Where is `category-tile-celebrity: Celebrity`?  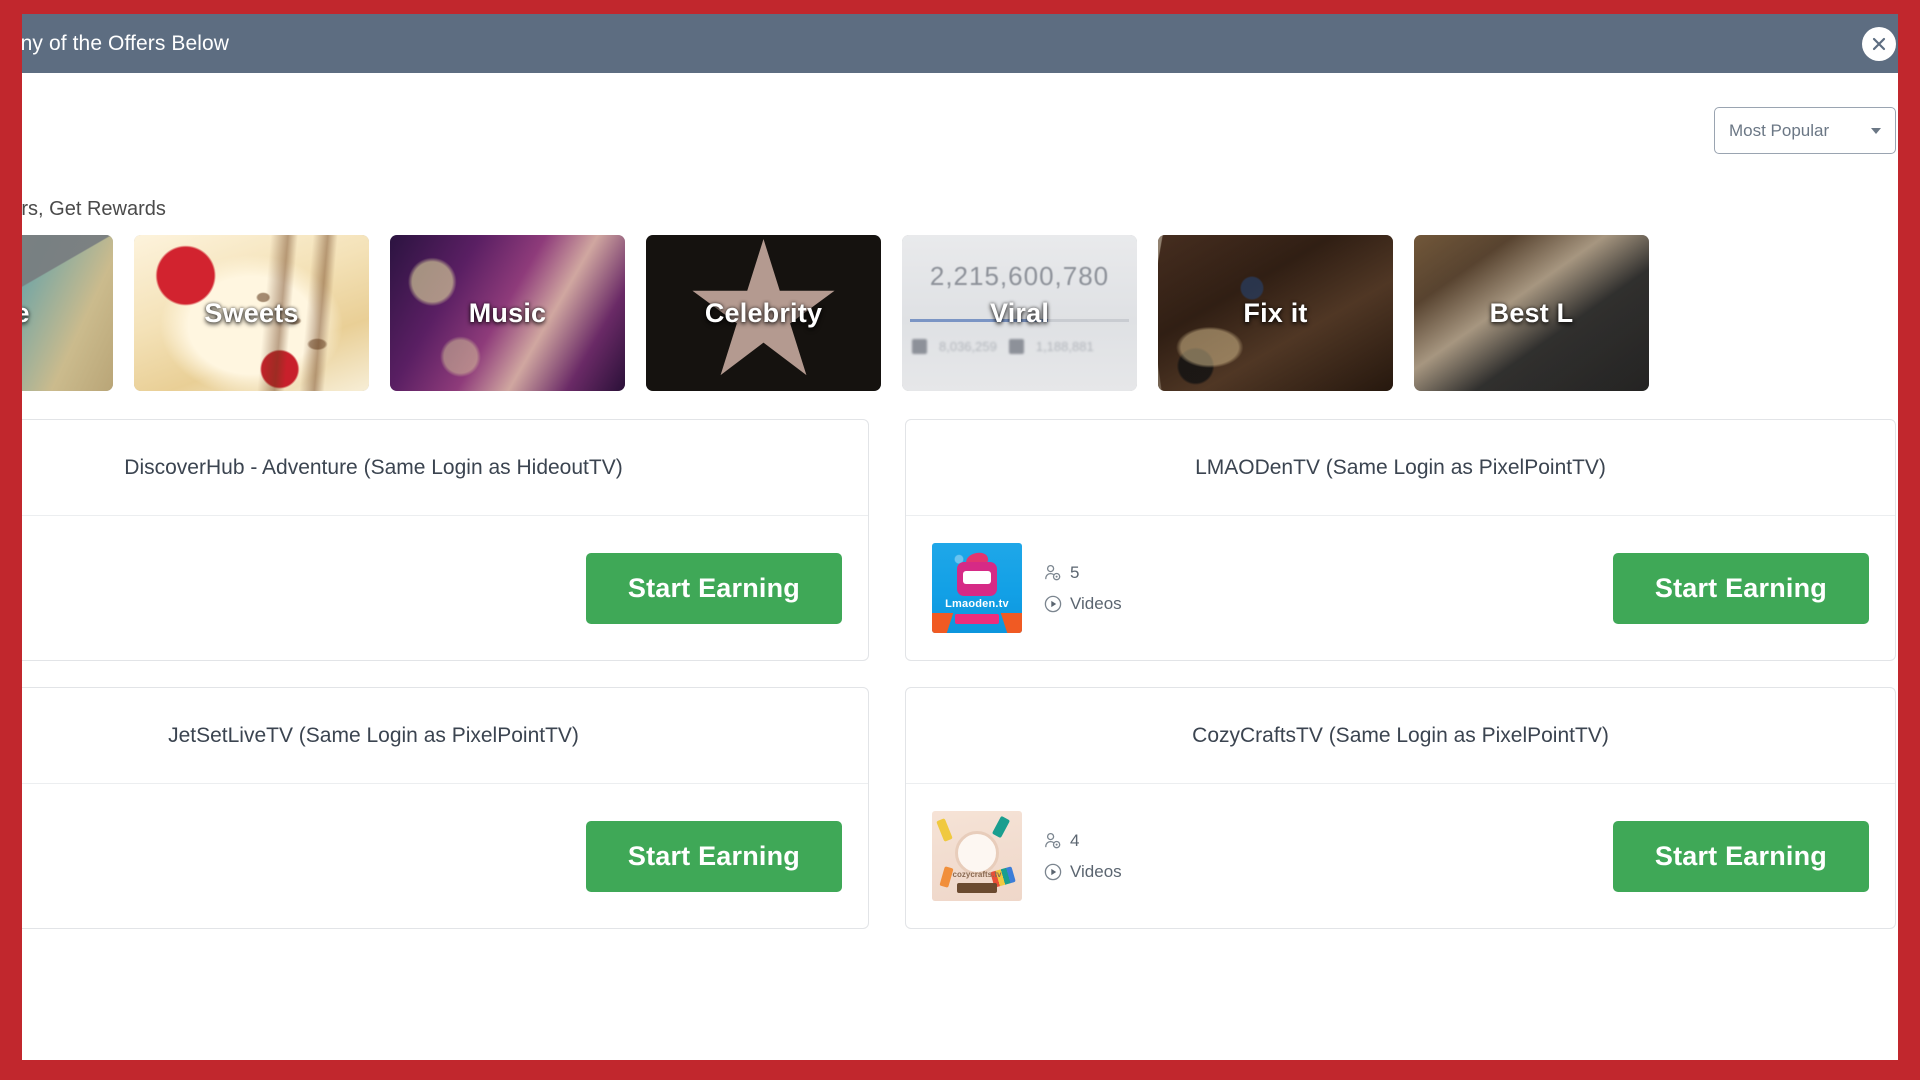 category-tile-celebrity: Celebrity is located at coordinates (763, 313).